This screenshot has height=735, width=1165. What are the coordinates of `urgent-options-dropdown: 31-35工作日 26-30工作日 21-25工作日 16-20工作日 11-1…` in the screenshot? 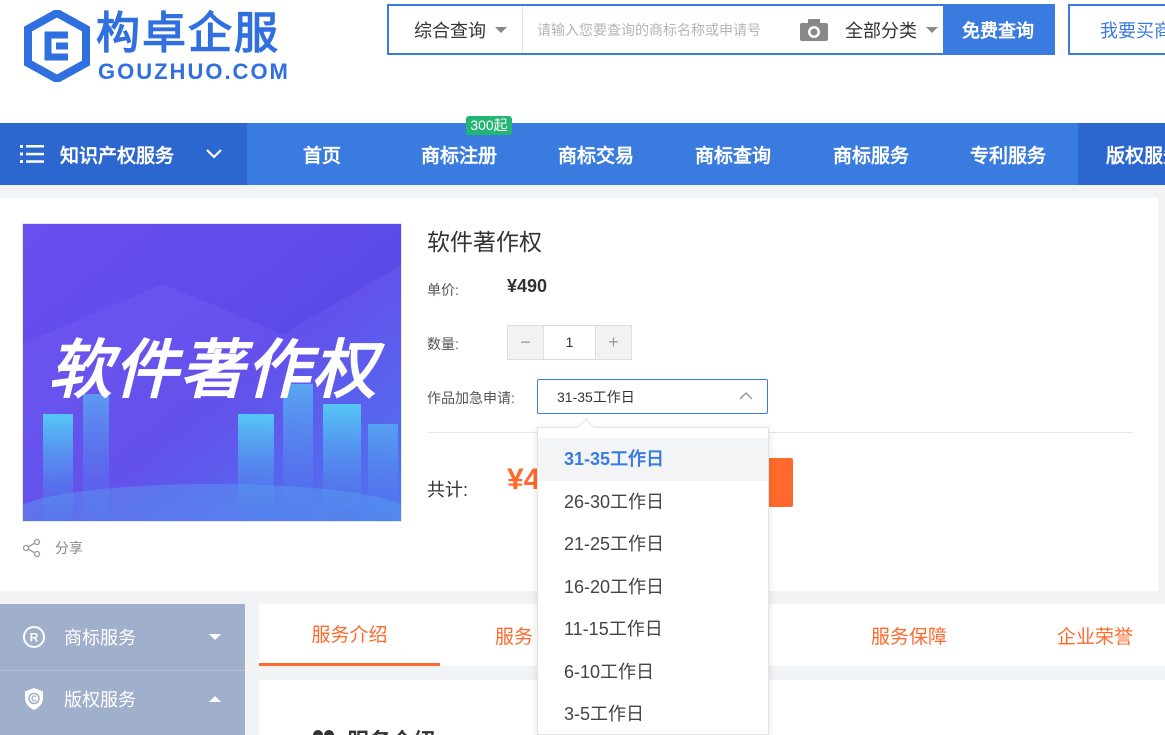 It's located at (653, 581).